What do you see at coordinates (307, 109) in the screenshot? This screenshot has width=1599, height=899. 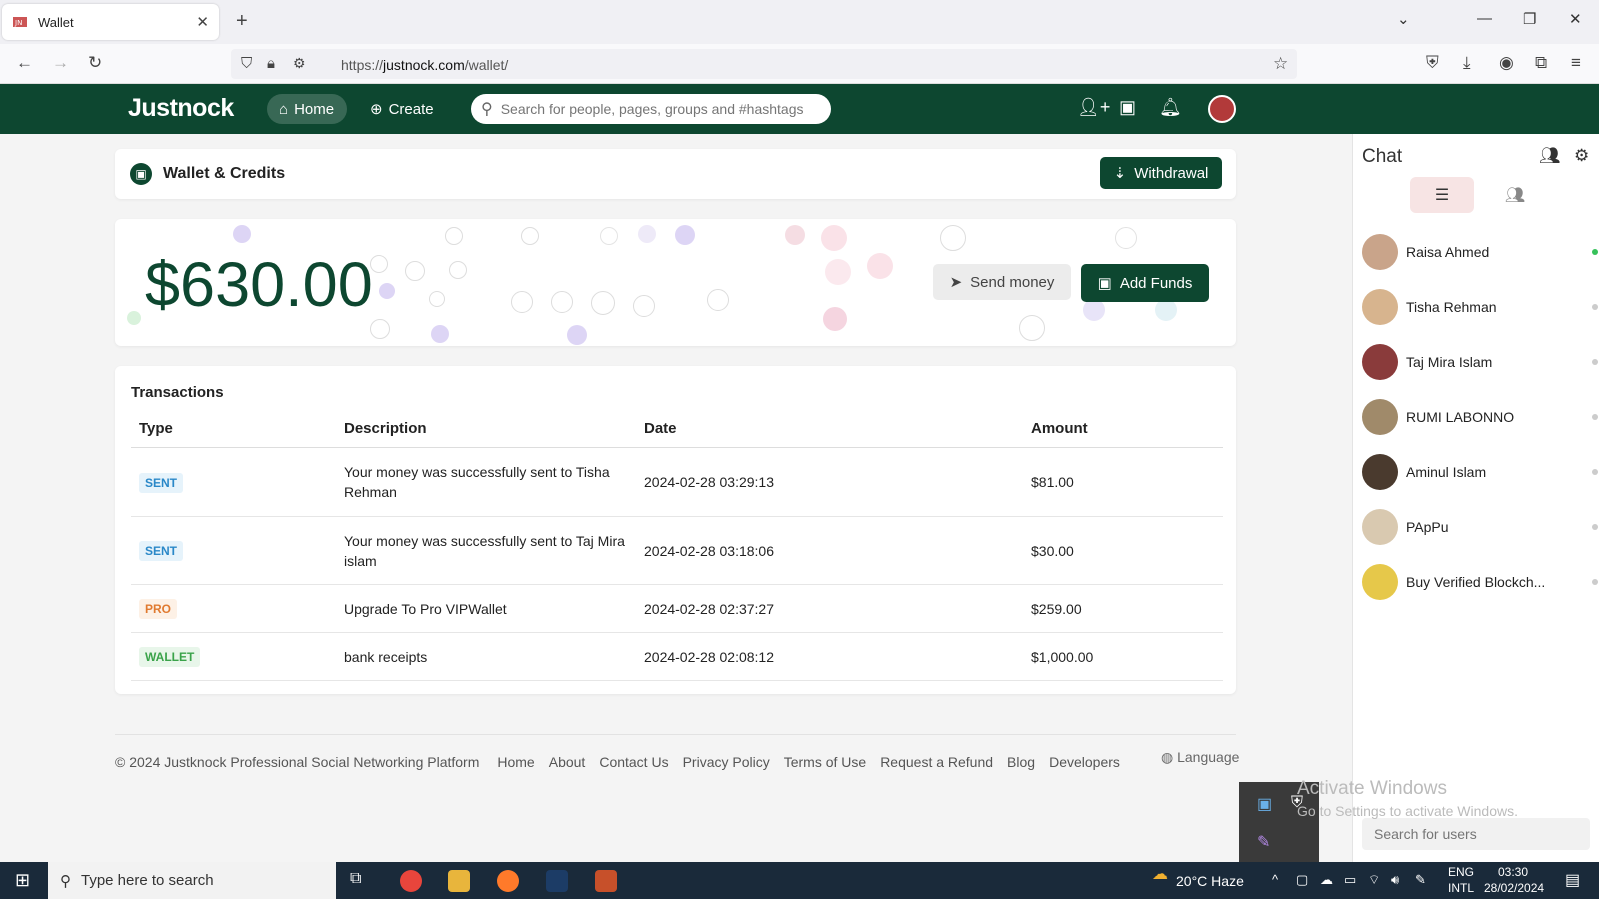 I see `home-nav-button: ⌂ Home` at bounding box center [307, 109].